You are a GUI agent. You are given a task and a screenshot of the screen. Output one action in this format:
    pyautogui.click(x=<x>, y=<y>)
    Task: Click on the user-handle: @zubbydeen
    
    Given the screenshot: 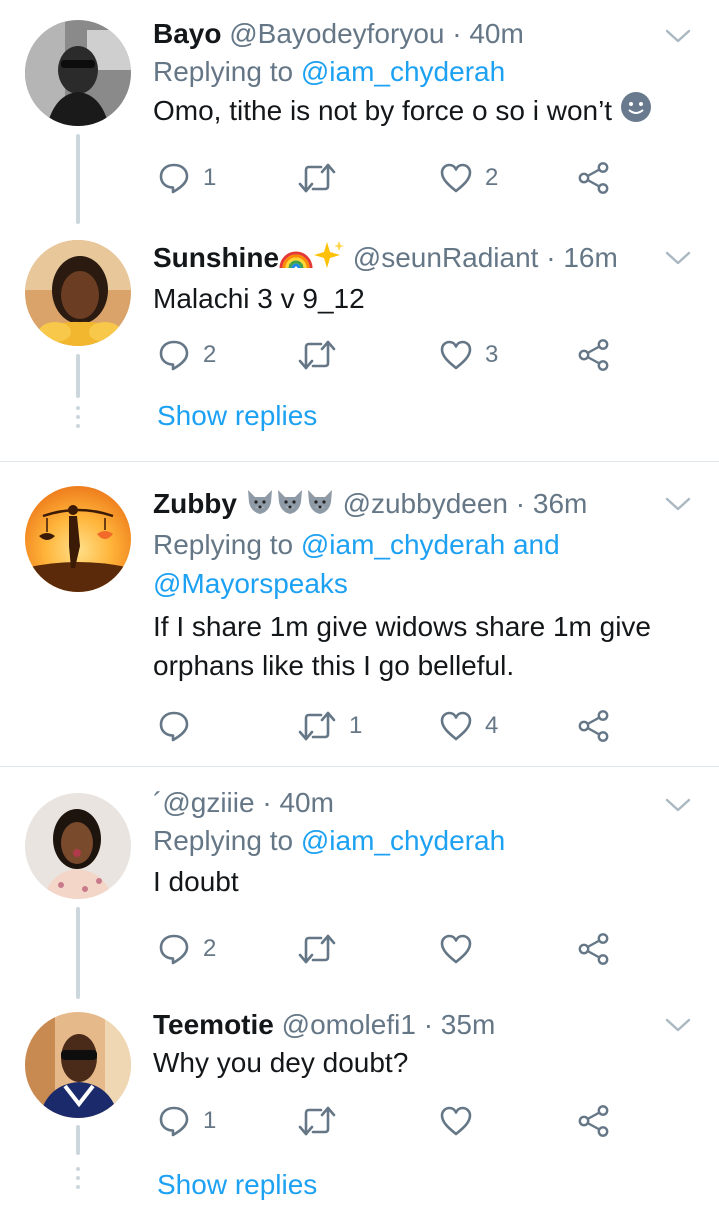 What is the action you would take?
    pyautogui.click(x=425, y=503)
    